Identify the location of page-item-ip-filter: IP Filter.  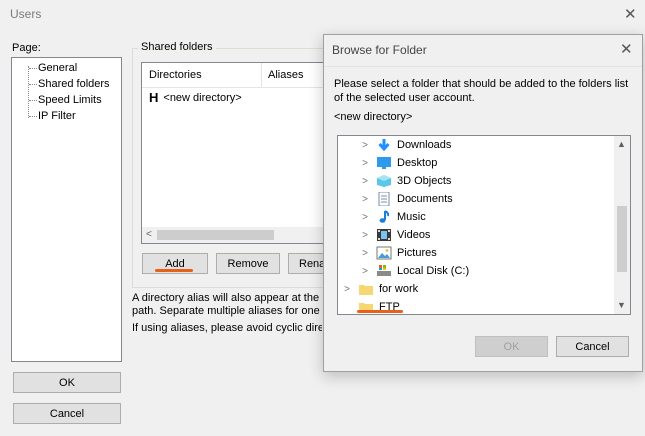
(57, 116).